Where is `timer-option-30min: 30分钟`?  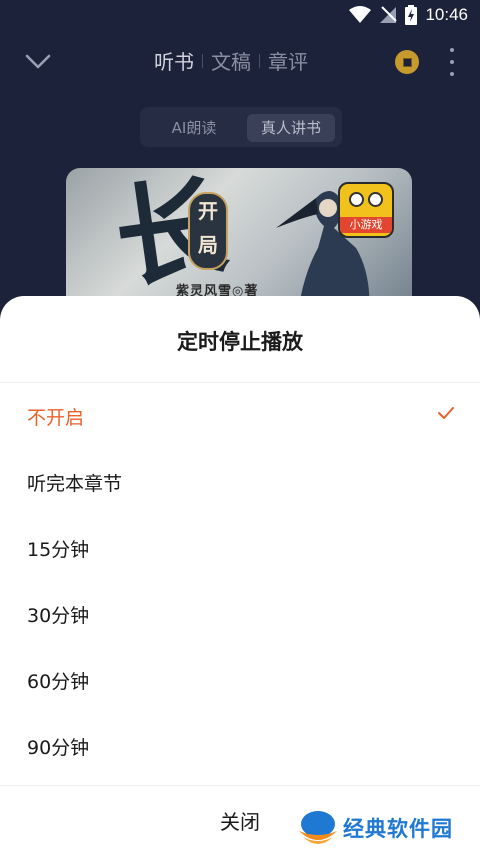
timer-option-30min: 30分钟 is located at coordinates (240, 614).